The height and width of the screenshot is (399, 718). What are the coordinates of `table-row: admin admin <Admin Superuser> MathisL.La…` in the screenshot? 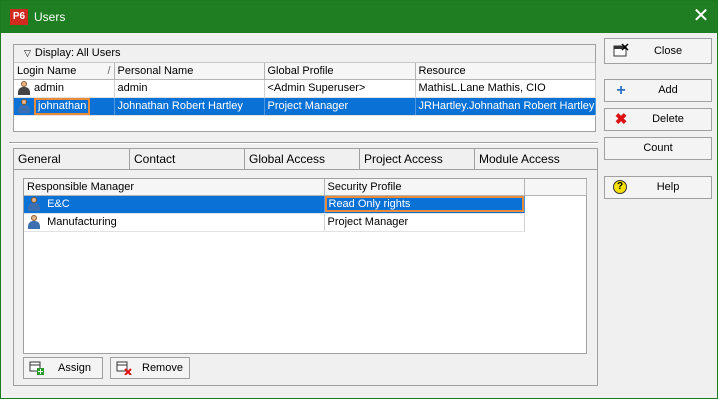 It's located at (305, 88).